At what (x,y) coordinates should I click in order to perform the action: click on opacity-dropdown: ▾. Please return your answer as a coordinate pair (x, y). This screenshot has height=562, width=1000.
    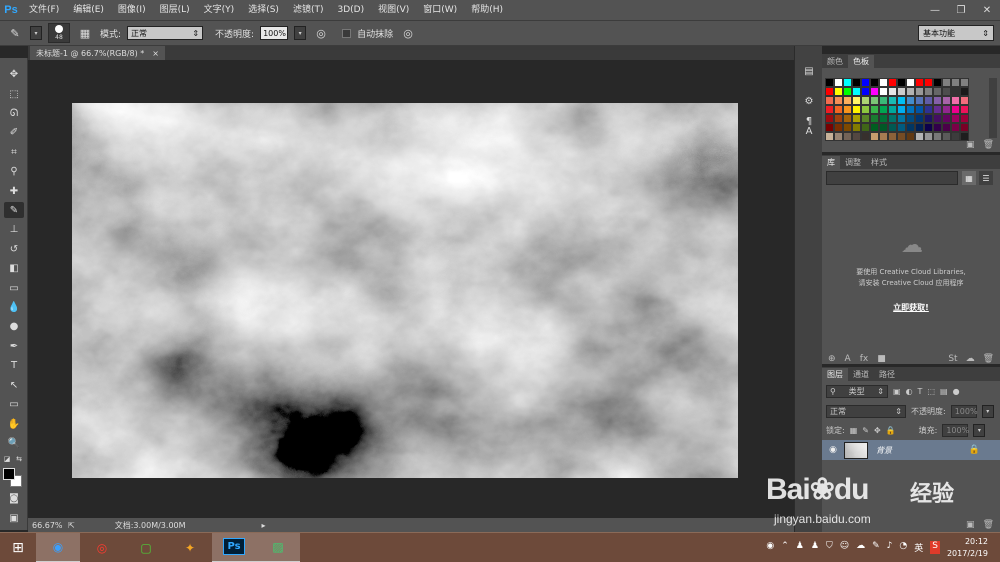
    Looking at the image, I should click on (300, 33).